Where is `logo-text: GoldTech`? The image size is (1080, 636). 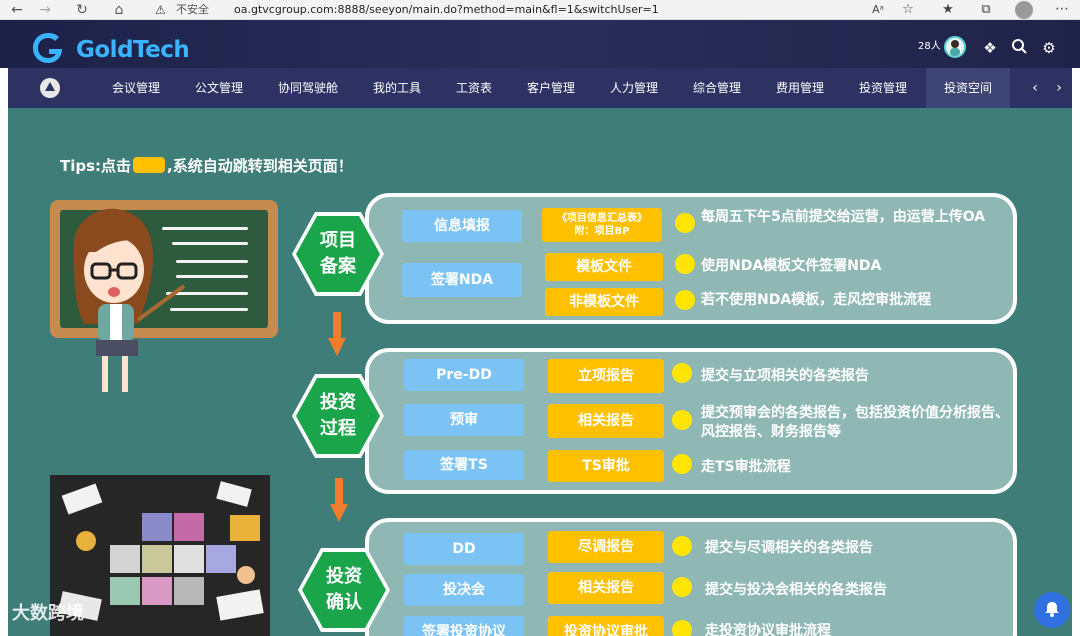
logo-text: GoldTech is located at coordinates (133, 50).